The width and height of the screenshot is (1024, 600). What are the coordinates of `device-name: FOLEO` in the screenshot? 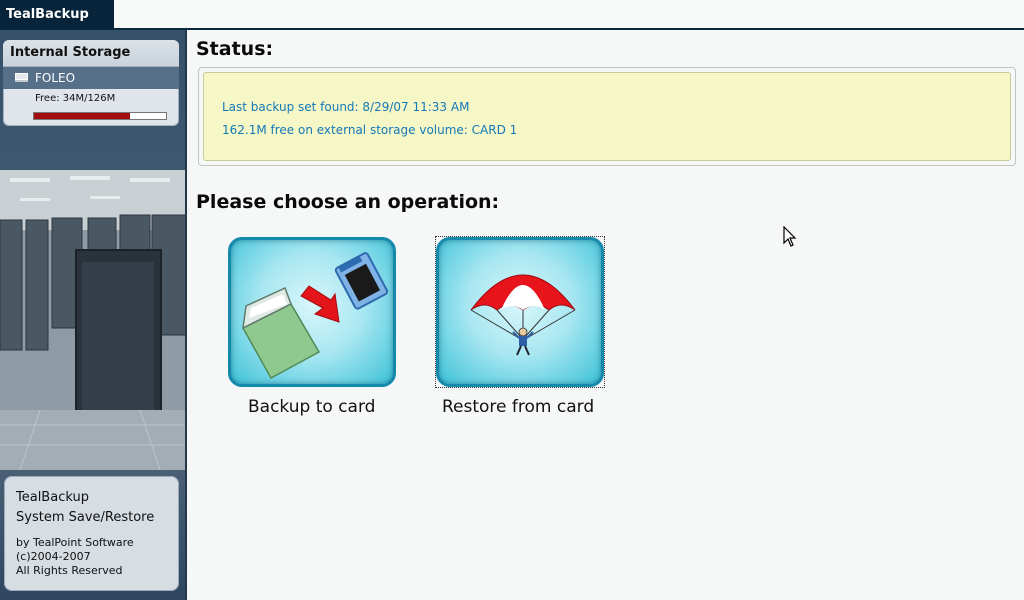 It's located at (55, 78).